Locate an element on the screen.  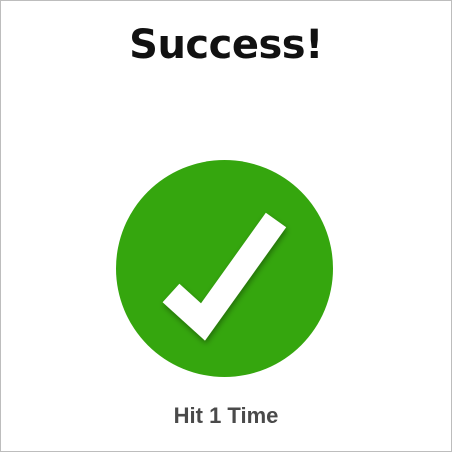
success-title: Success! is located at coordinates (226, 45).